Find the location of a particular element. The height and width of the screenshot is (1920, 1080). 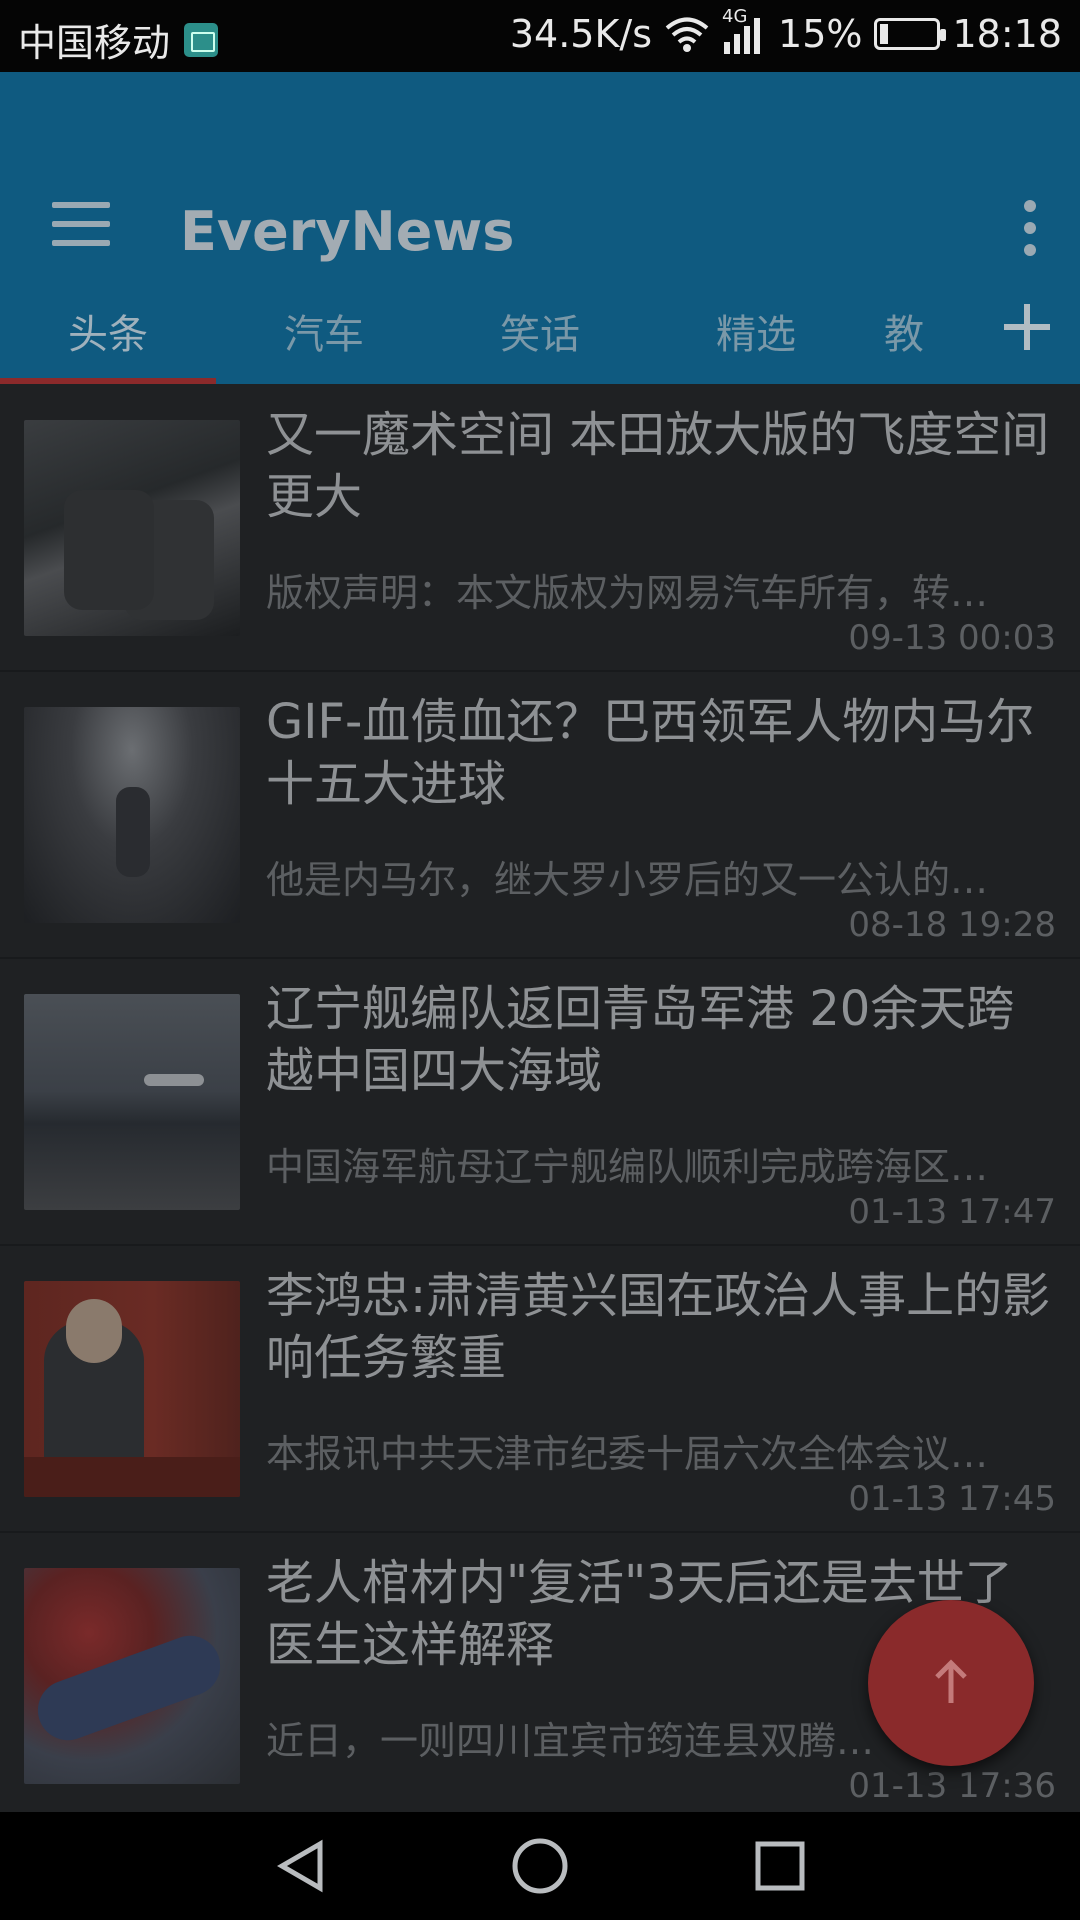

system-nav-bar is located at coordinates (540, 1866).